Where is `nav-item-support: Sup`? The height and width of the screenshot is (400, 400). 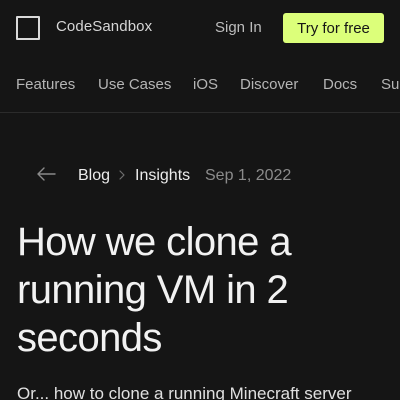
nav-item-support: Sup is located at coordinates (390, 84).